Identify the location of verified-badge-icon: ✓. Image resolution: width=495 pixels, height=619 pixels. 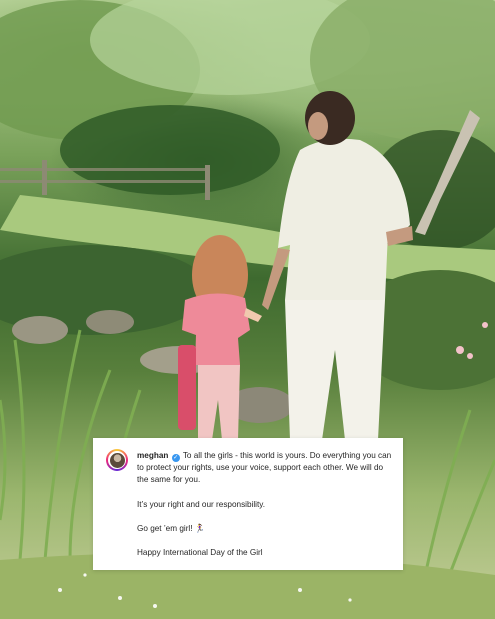
(175, 458).